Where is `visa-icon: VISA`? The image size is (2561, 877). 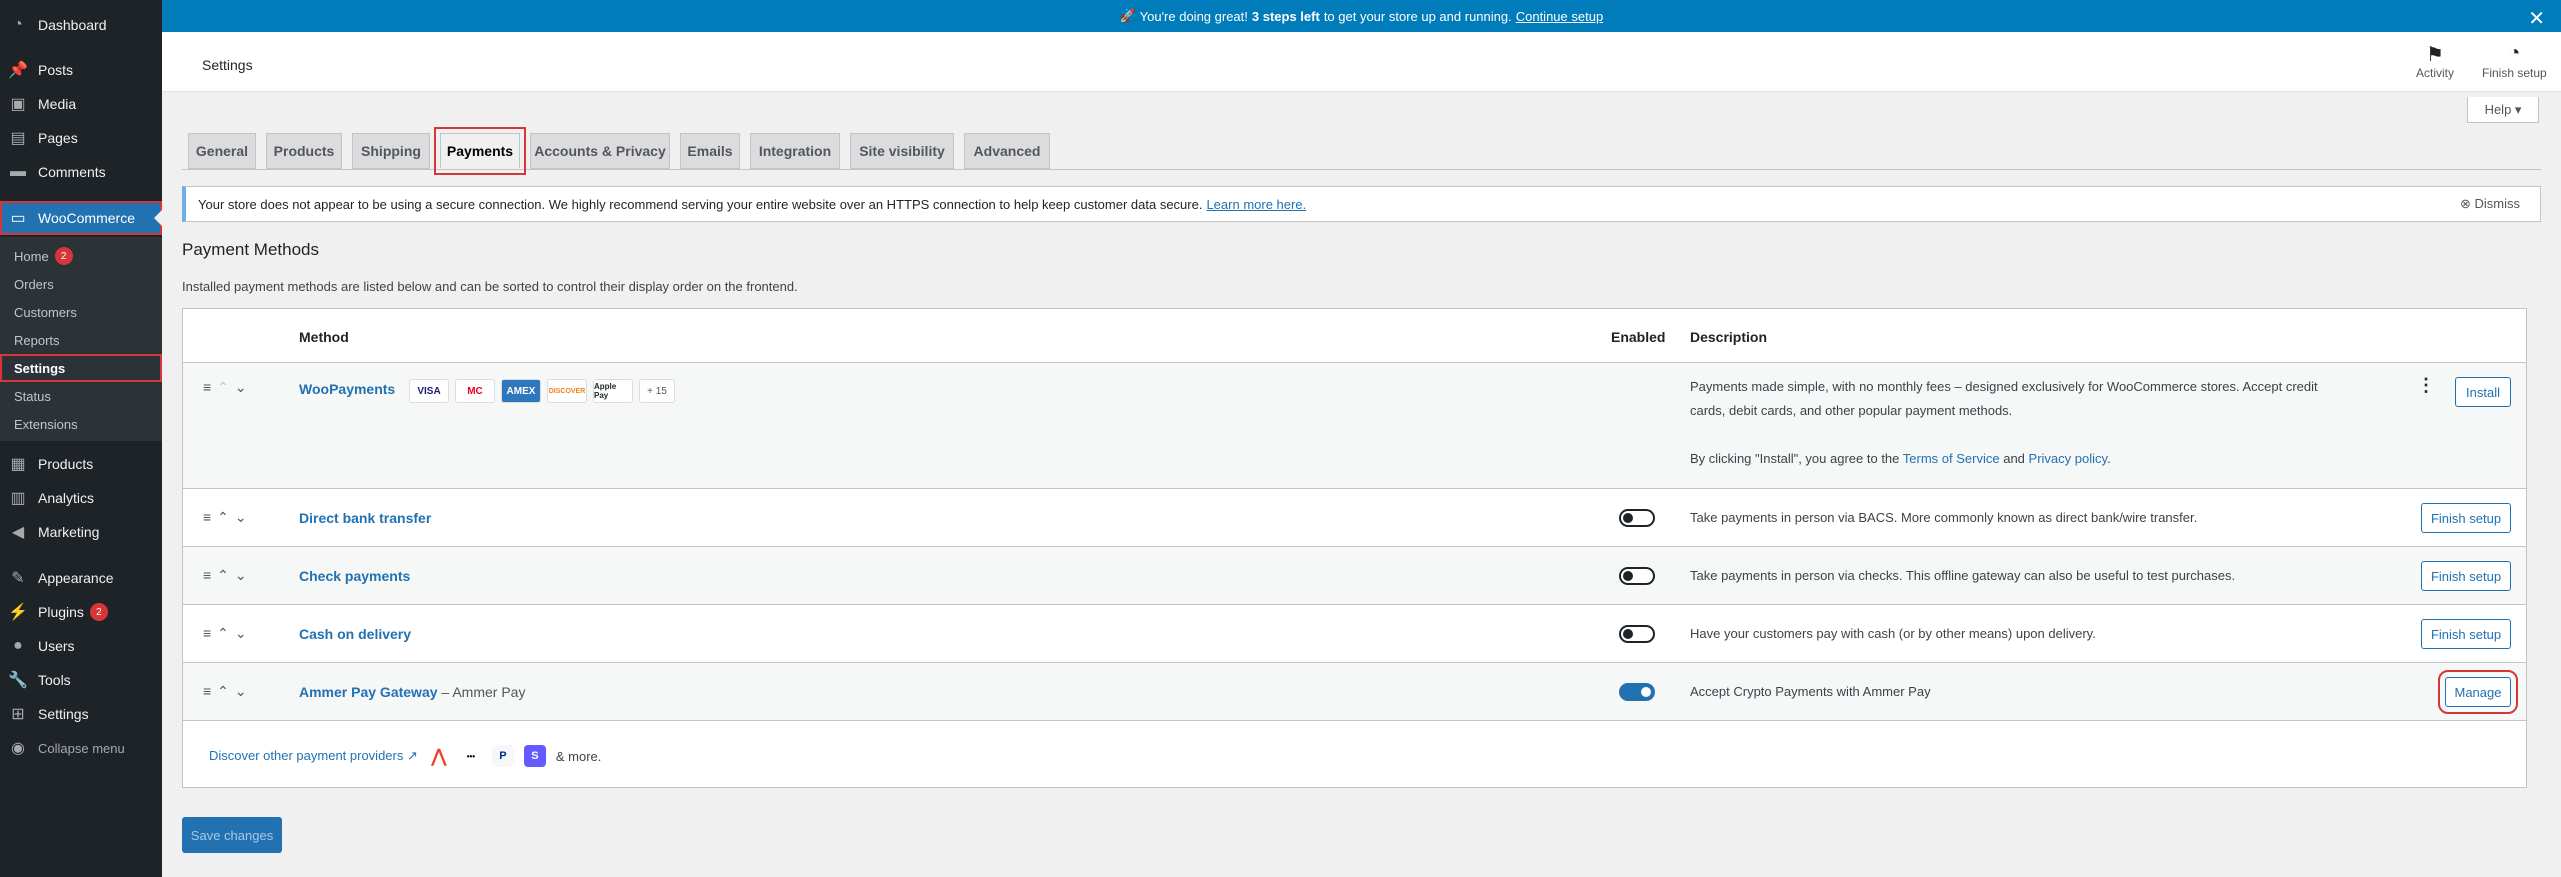
visa-icon: VISA is located at coordinates (429, 391).